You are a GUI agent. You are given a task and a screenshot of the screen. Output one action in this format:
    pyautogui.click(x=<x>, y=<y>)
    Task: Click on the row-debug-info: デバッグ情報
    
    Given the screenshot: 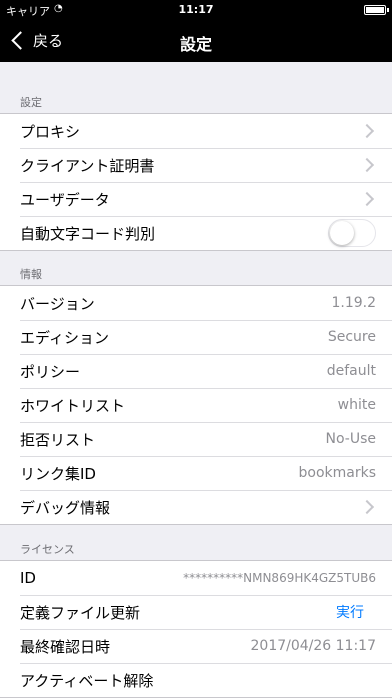 What is the action you would take?
    pyautogui.click(x=196, y=507)
    